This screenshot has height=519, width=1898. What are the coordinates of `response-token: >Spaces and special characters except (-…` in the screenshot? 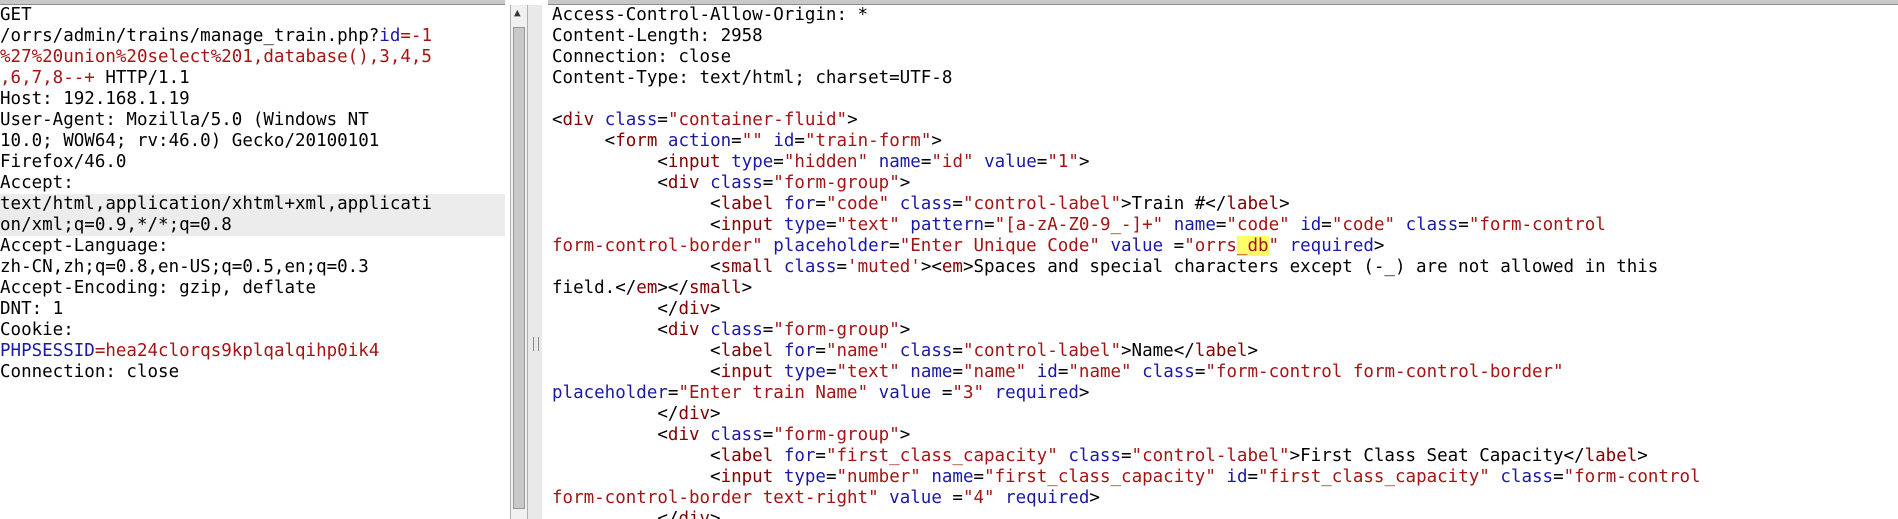 It's located at (1310, 267).